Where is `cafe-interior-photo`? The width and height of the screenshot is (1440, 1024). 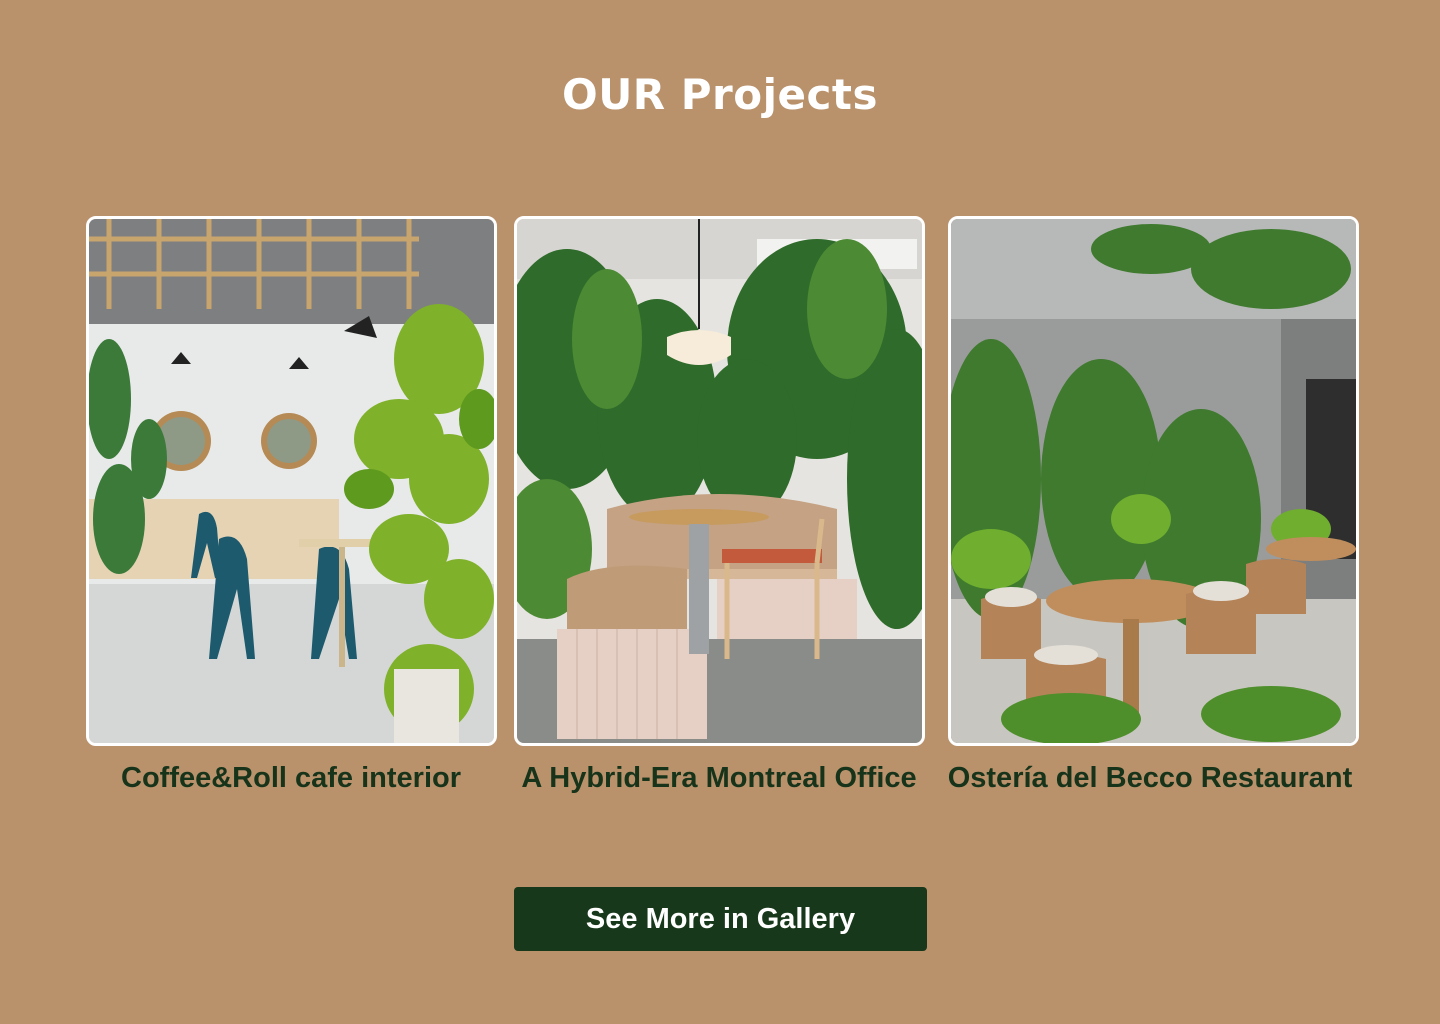
cafe-interior-photo is located at coordinates (291, 481).